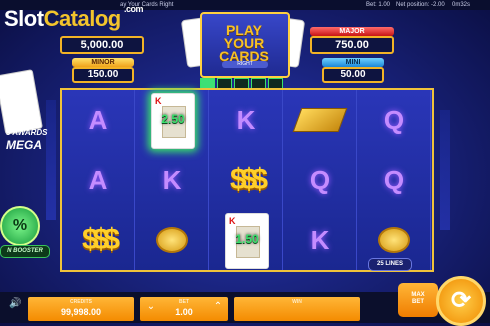  I want to click on reel: QQ, so click(394, 180).